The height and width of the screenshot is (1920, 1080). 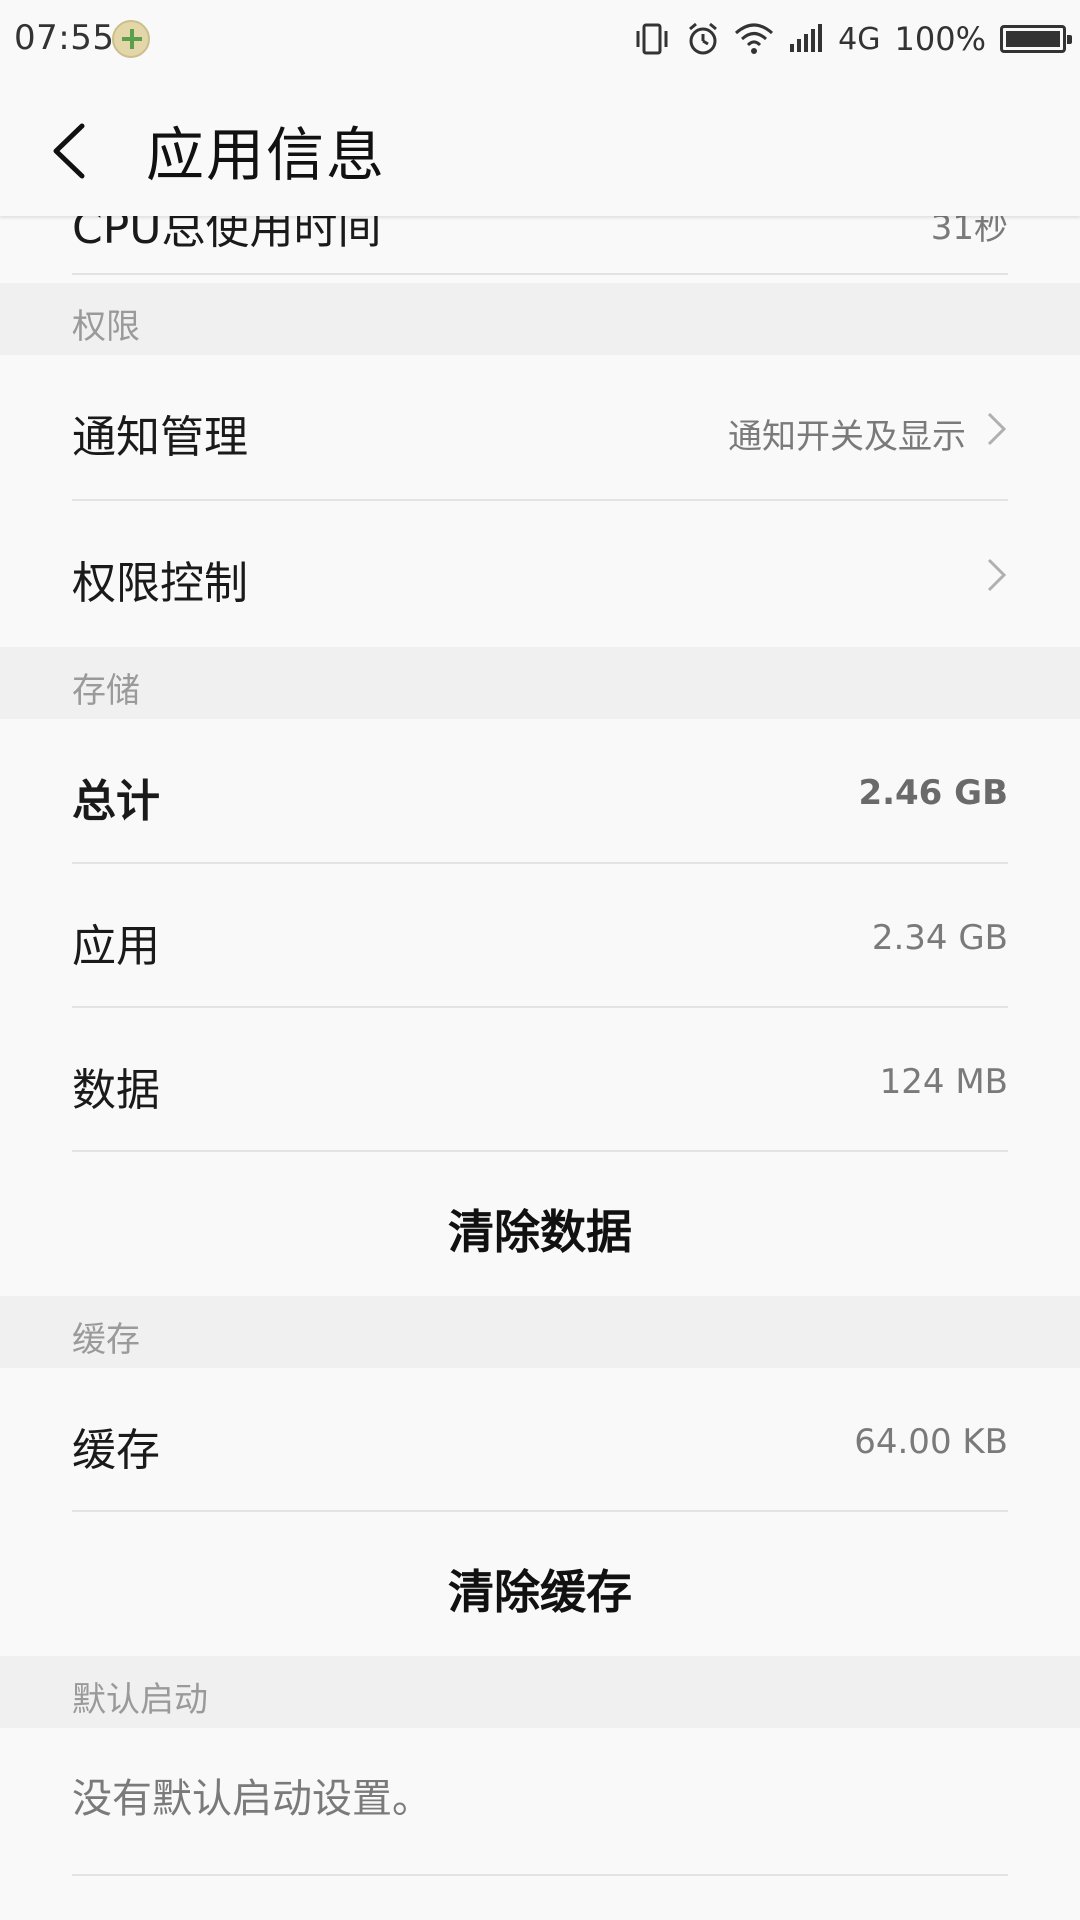 I want to click on signal-icon, so click(x=806, y=38).